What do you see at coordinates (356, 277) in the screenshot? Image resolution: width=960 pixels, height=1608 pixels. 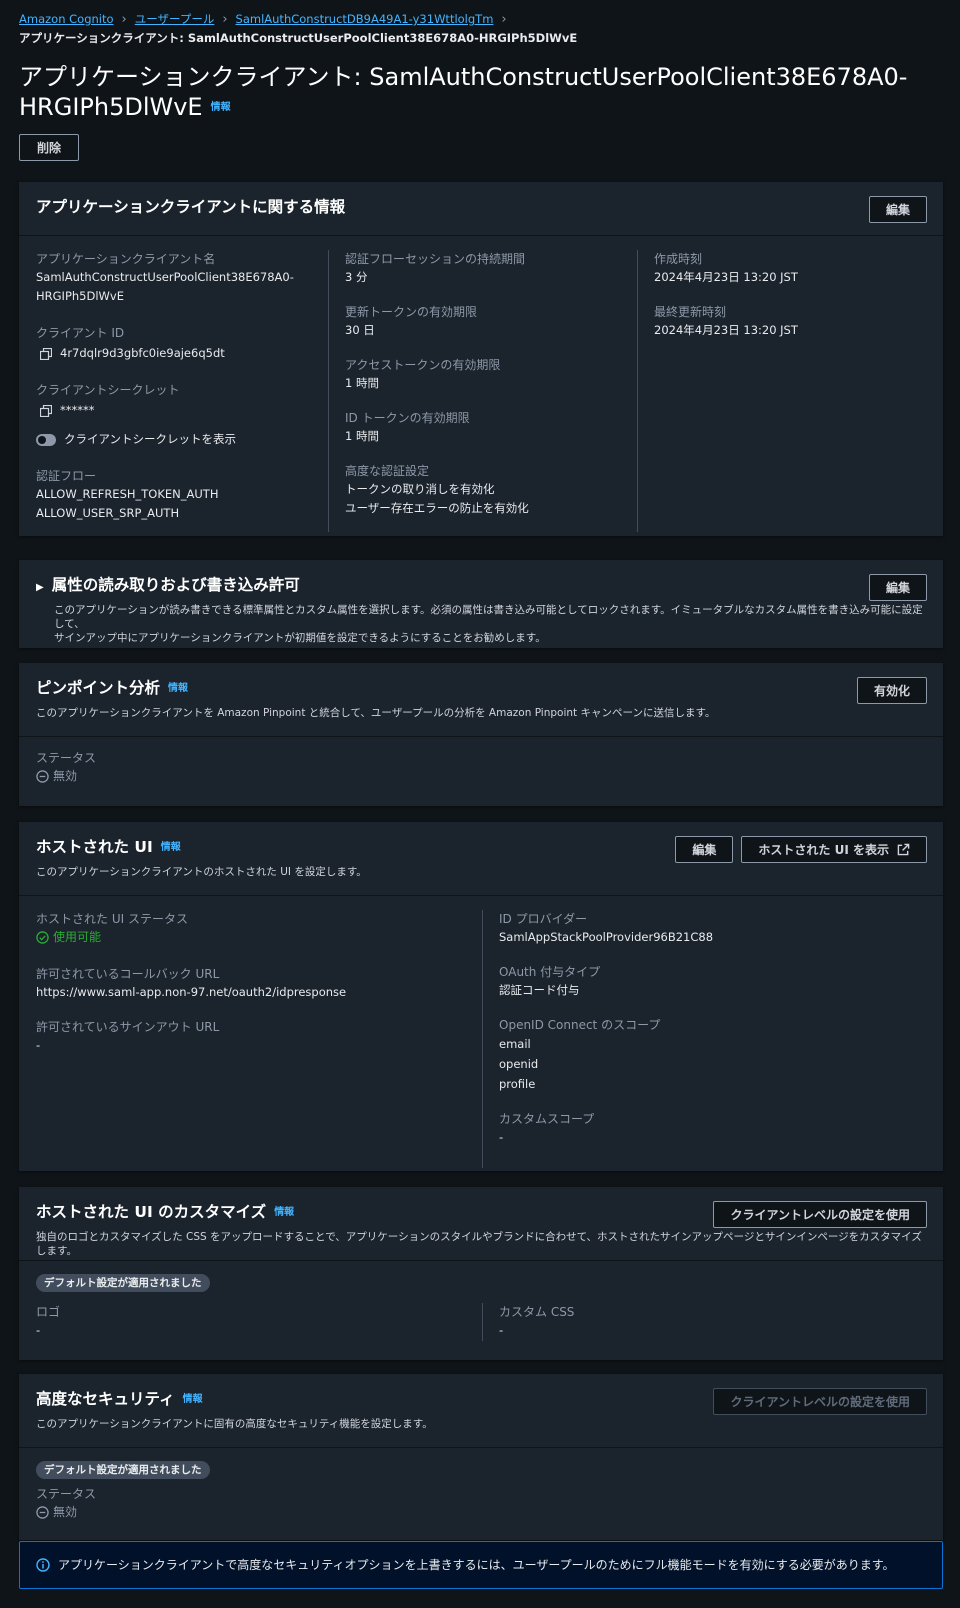 I see `session-value: 3 分` at bounding box center [356, 277].